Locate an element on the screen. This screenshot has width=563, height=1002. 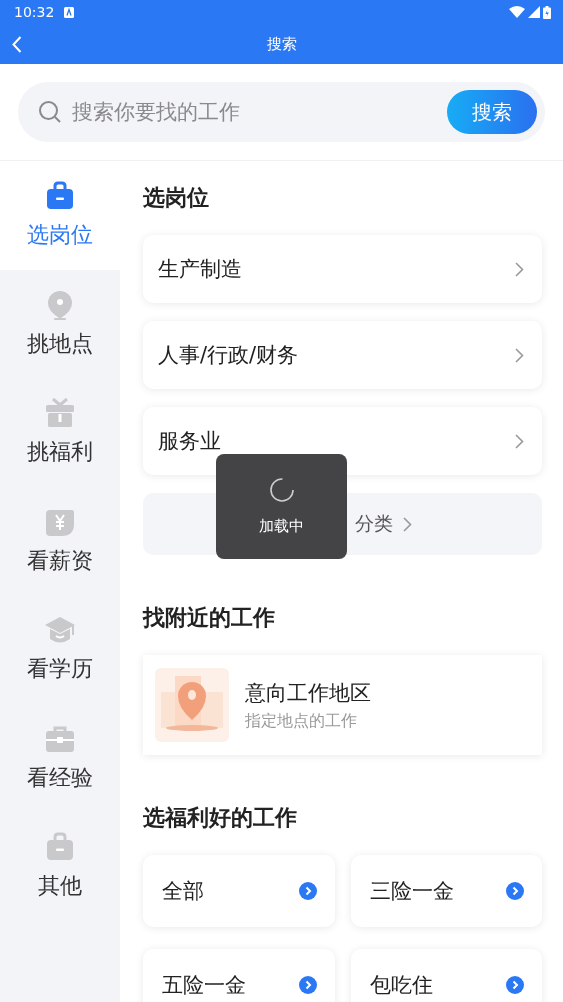
page-title: 搜索 is located at coordinates (281, 44).